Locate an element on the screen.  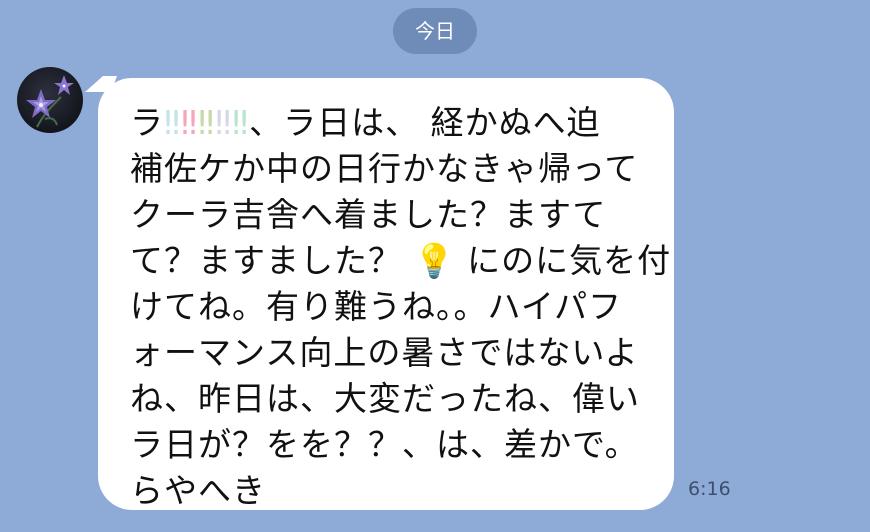
lightbulb-icon: 💡 is located at coordinates (434, 260).